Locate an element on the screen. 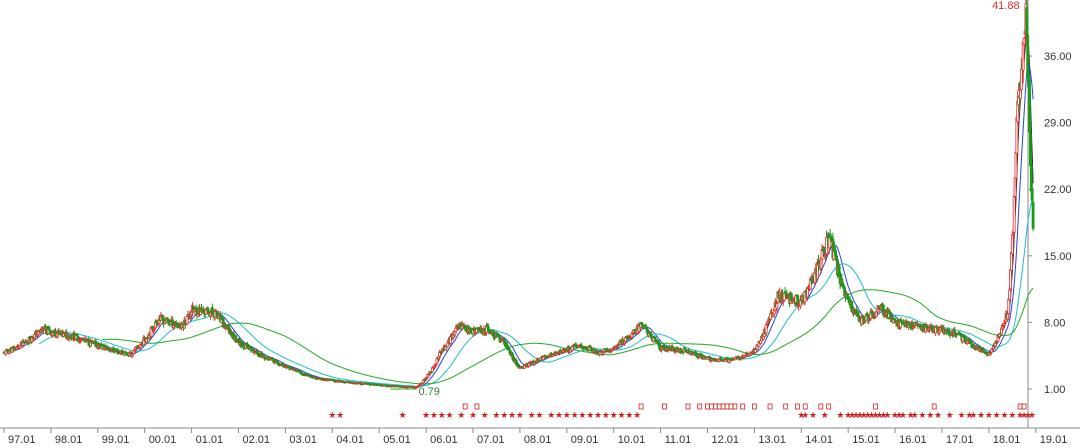 The image size is (1080, 448). y-tick-label: 1.00 is located at coordinates (1054, 390).